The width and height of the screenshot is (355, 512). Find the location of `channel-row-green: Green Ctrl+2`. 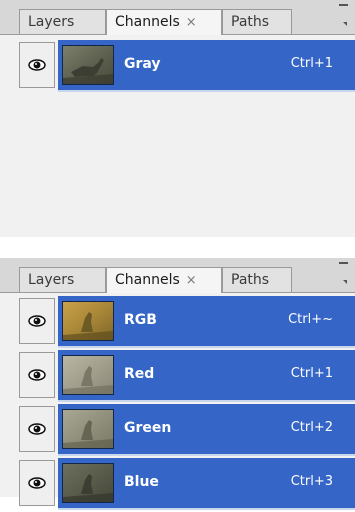

channel-row-green: Green Ctrl+2 is located at coordinates (177, 431).